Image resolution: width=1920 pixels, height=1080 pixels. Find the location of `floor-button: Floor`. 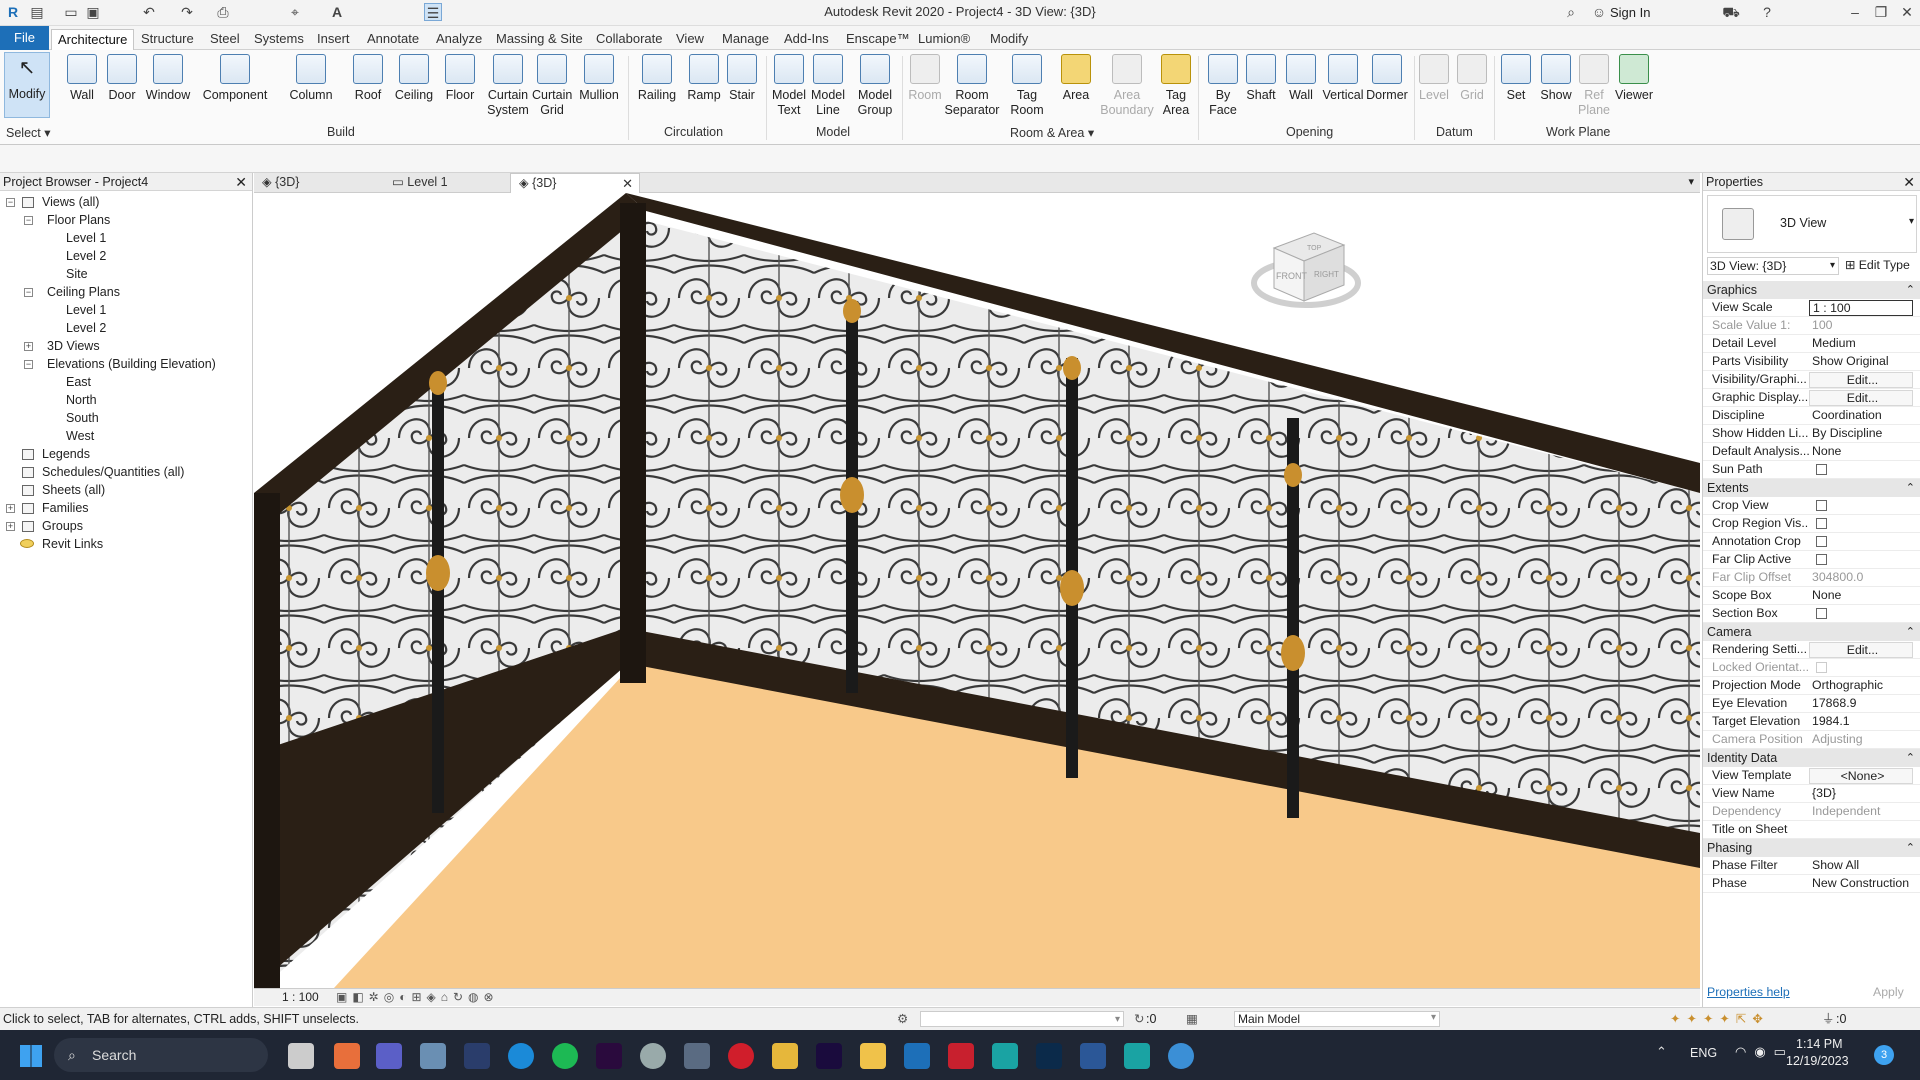

floor-button: Floor is located at coordinates (460, 78).